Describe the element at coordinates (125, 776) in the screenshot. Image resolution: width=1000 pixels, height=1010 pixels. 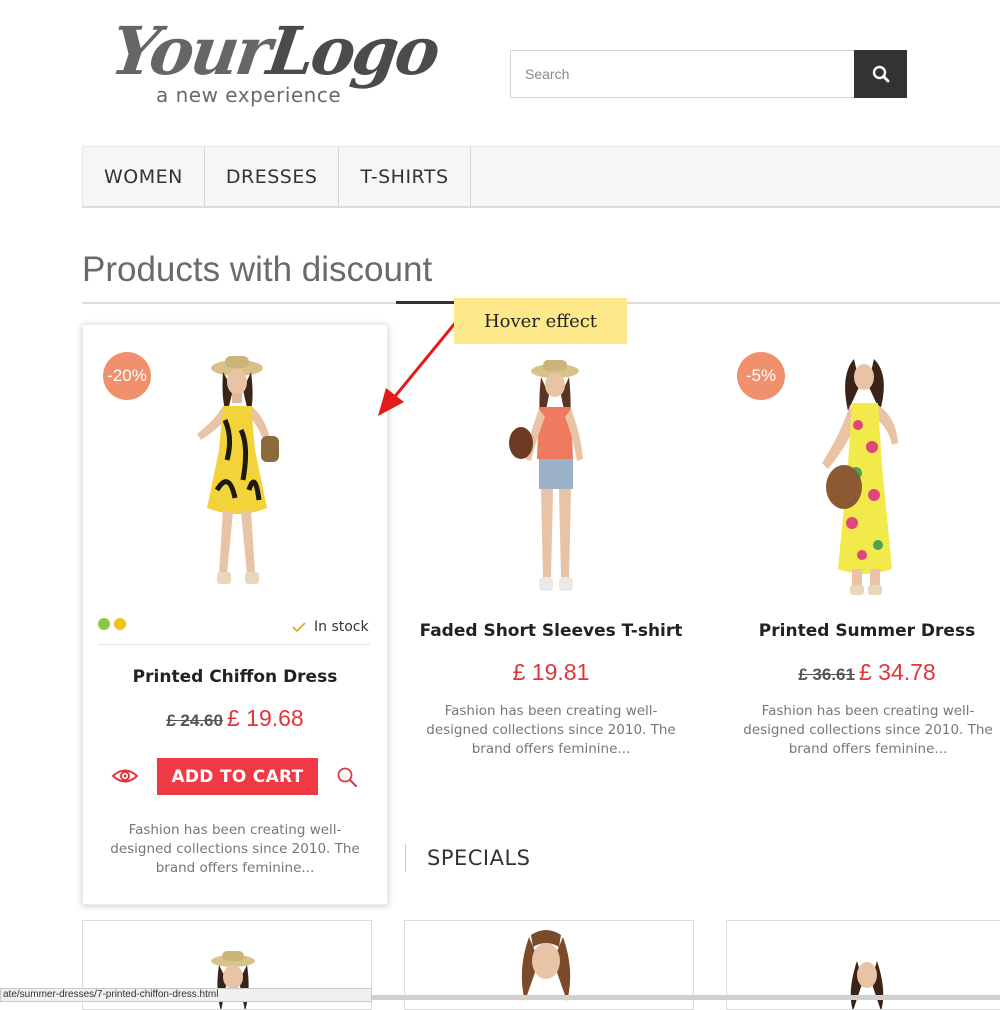
I see `quick-view-eye-icon` at that location.